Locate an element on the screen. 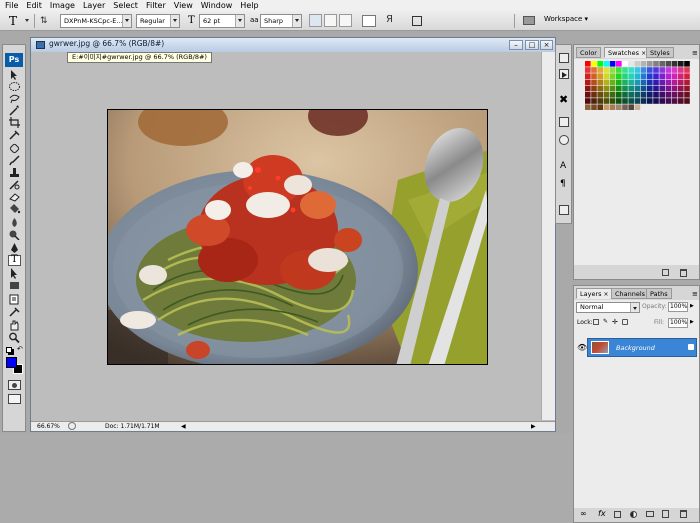 The width and height of the screenshot is (700, 523). healing-brush-tool-icon is located at coordinates (14, 148).